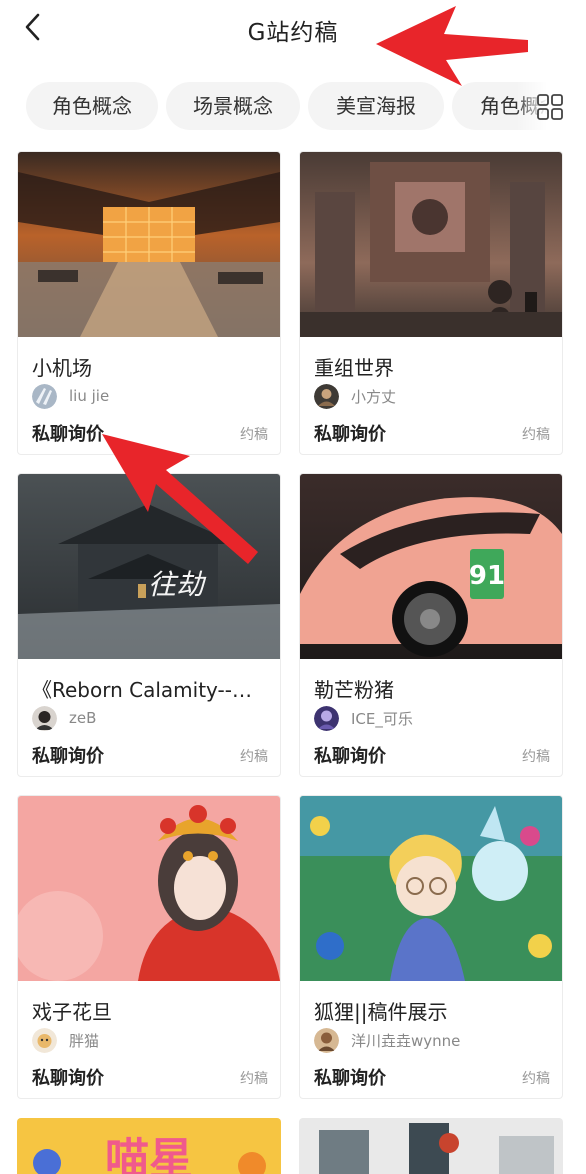 The image size is (586, 1174). What do you see at coordinates (83, 718) in the screenshot?
I see `author-name: zeB` at bounding box center [83, 718].